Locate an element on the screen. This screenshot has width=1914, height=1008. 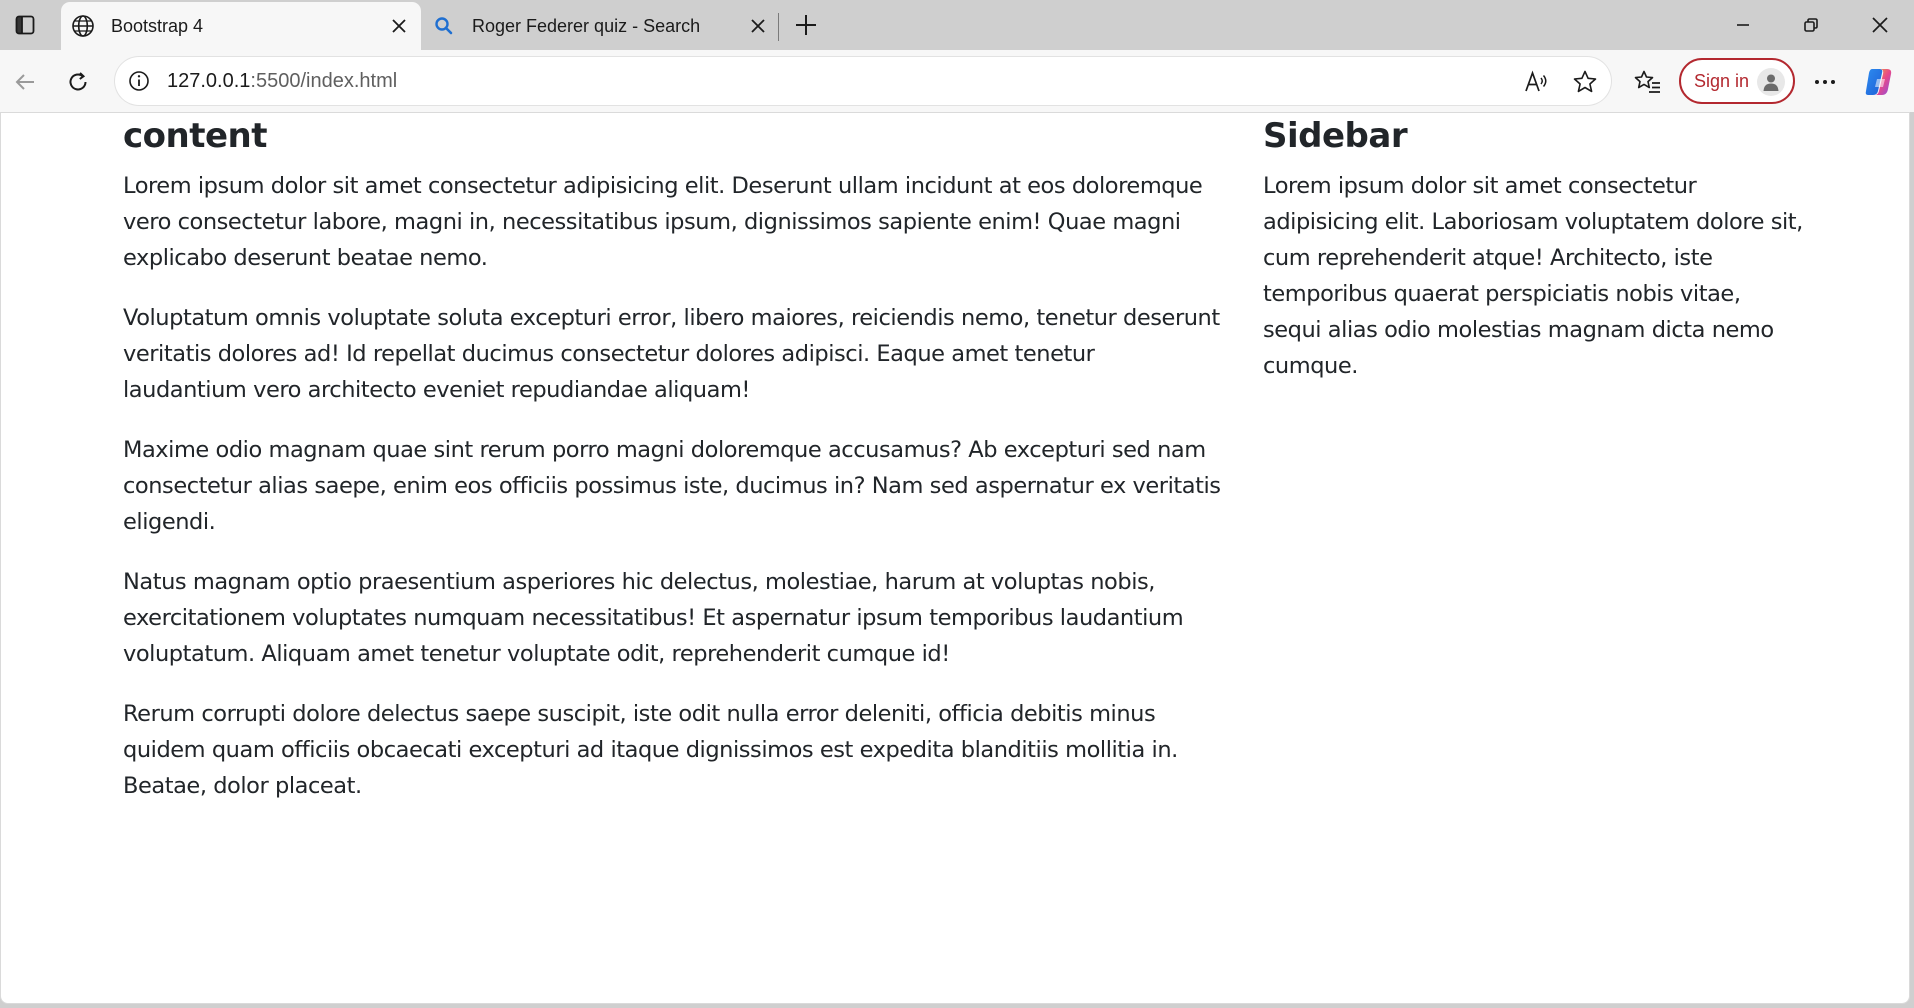
copilot-icon is located at coordinates (1878, 82).